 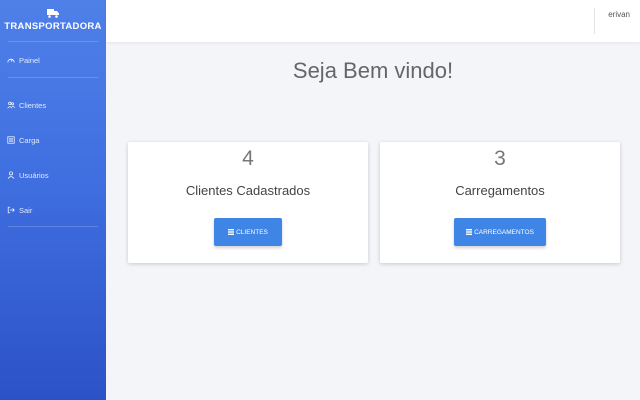 What do you see at coordinates (53, 175) in the screenshot?
I see `sidebar-item-usuarios: Usuários` at bounding box center [53, 175].